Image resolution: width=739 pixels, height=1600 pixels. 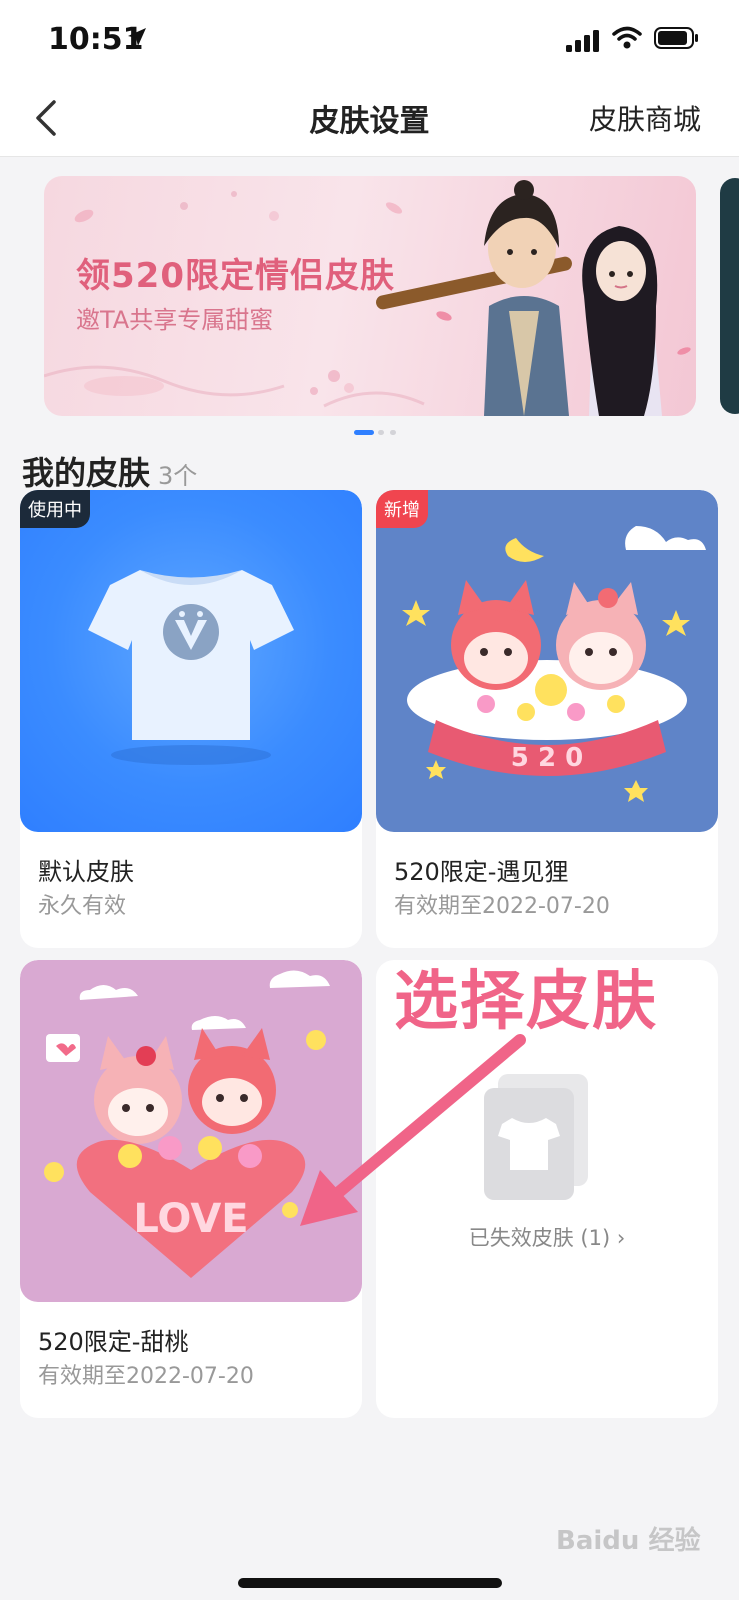 What do you see at coordinates (413, 1130) in the screenshot?
I see `annotation-arrow-icon` at bounding box center [413, 1130].